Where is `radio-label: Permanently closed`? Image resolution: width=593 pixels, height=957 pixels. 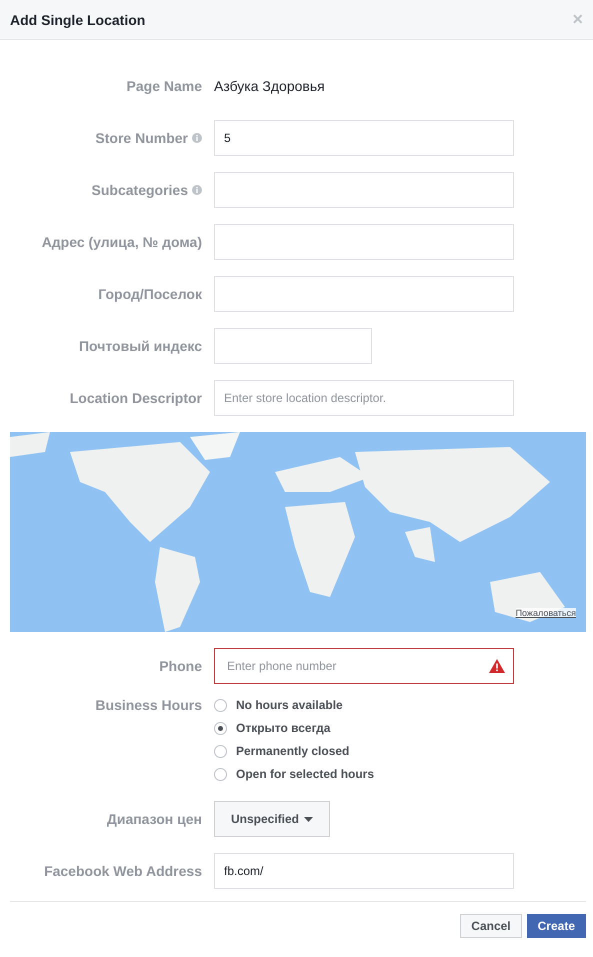
radio-label: Permanently closed is located at coordinates (293, 751).